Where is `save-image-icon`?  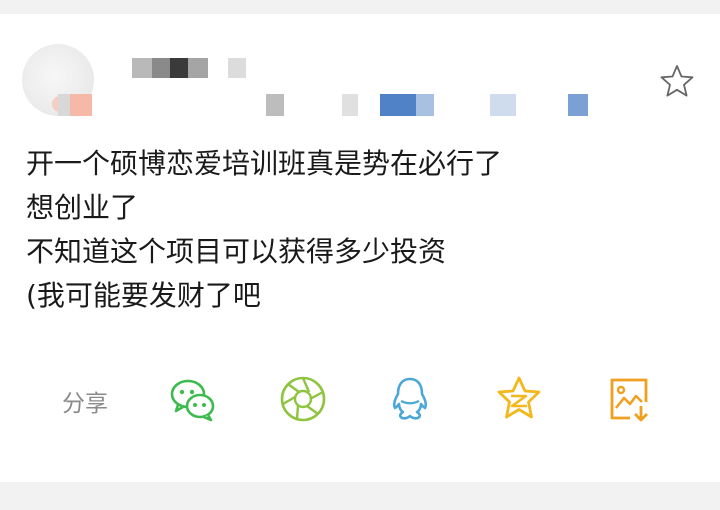
save-image-icon is located at coordinates (629, 400).